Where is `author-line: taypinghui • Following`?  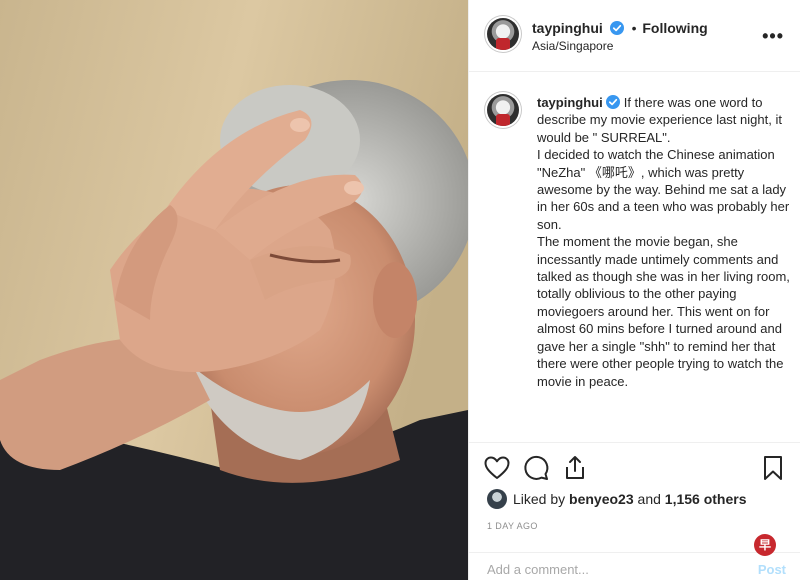 author-line: taypinghui • Following is located at coordinates (620, 28).